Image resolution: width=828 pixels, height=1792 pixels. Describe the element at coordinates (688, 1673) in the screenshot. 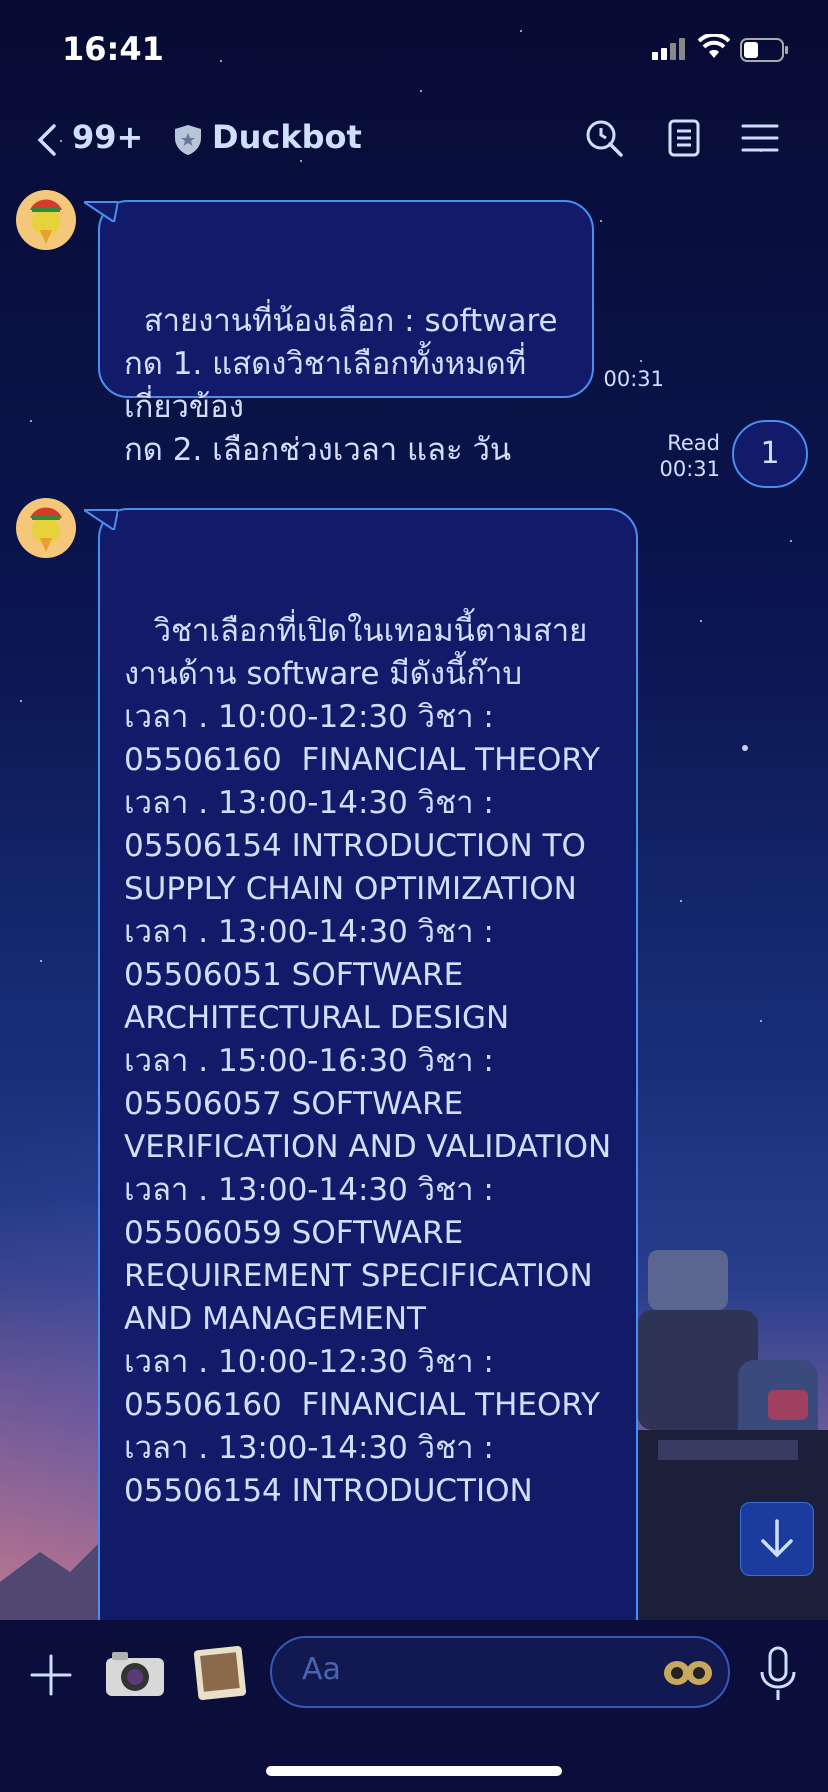

I see `sticker-icon` at that location.